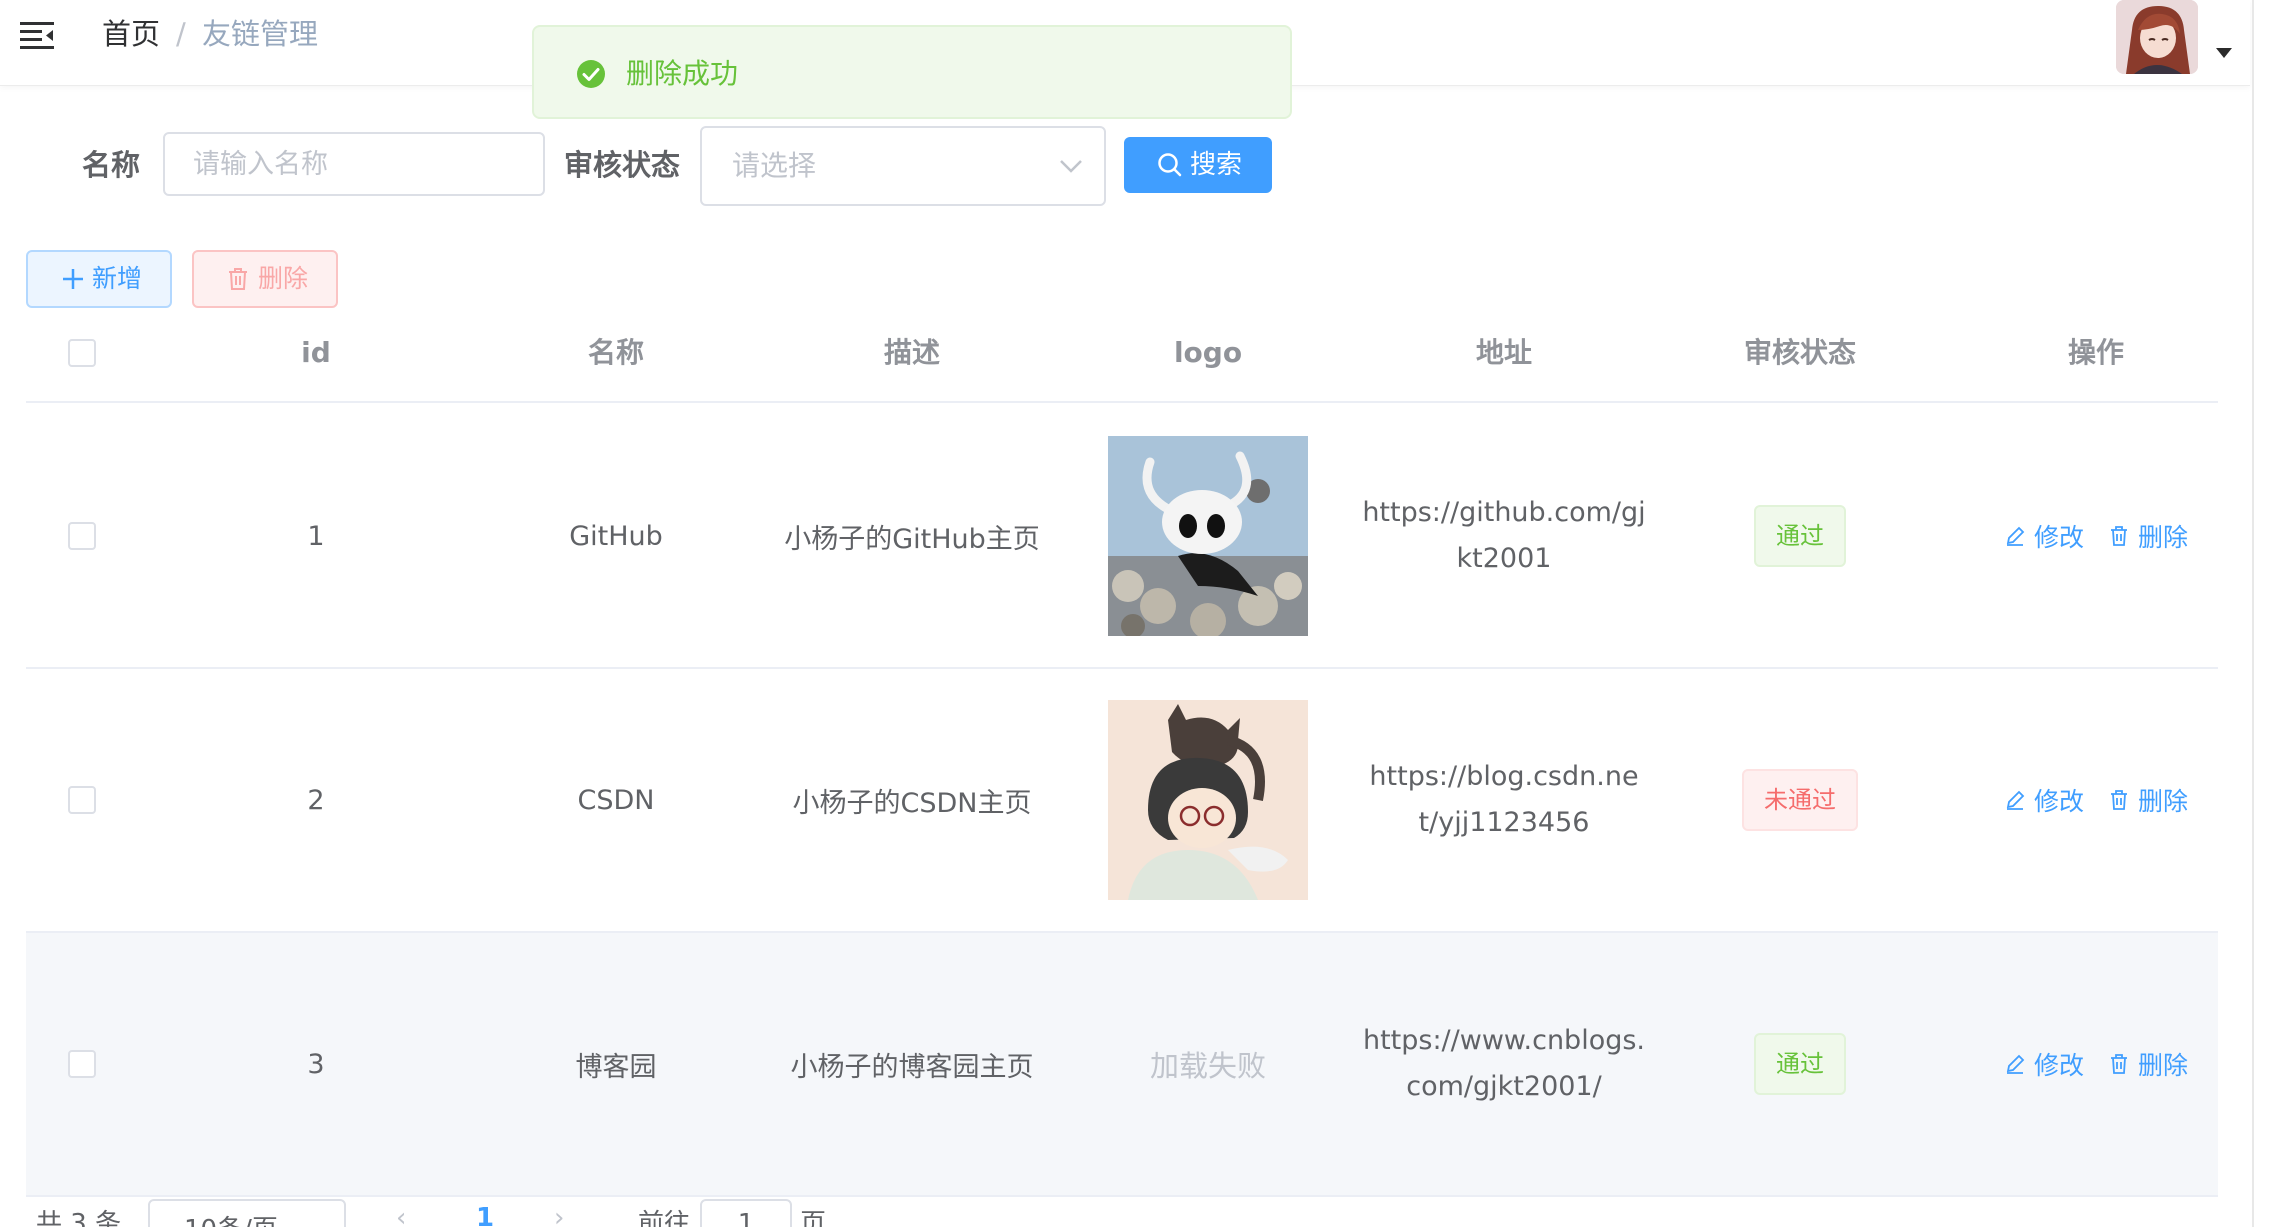 This screenshot has height=1227, width=2272. I want to click on url-line: kt2001, so click(1504, 558).